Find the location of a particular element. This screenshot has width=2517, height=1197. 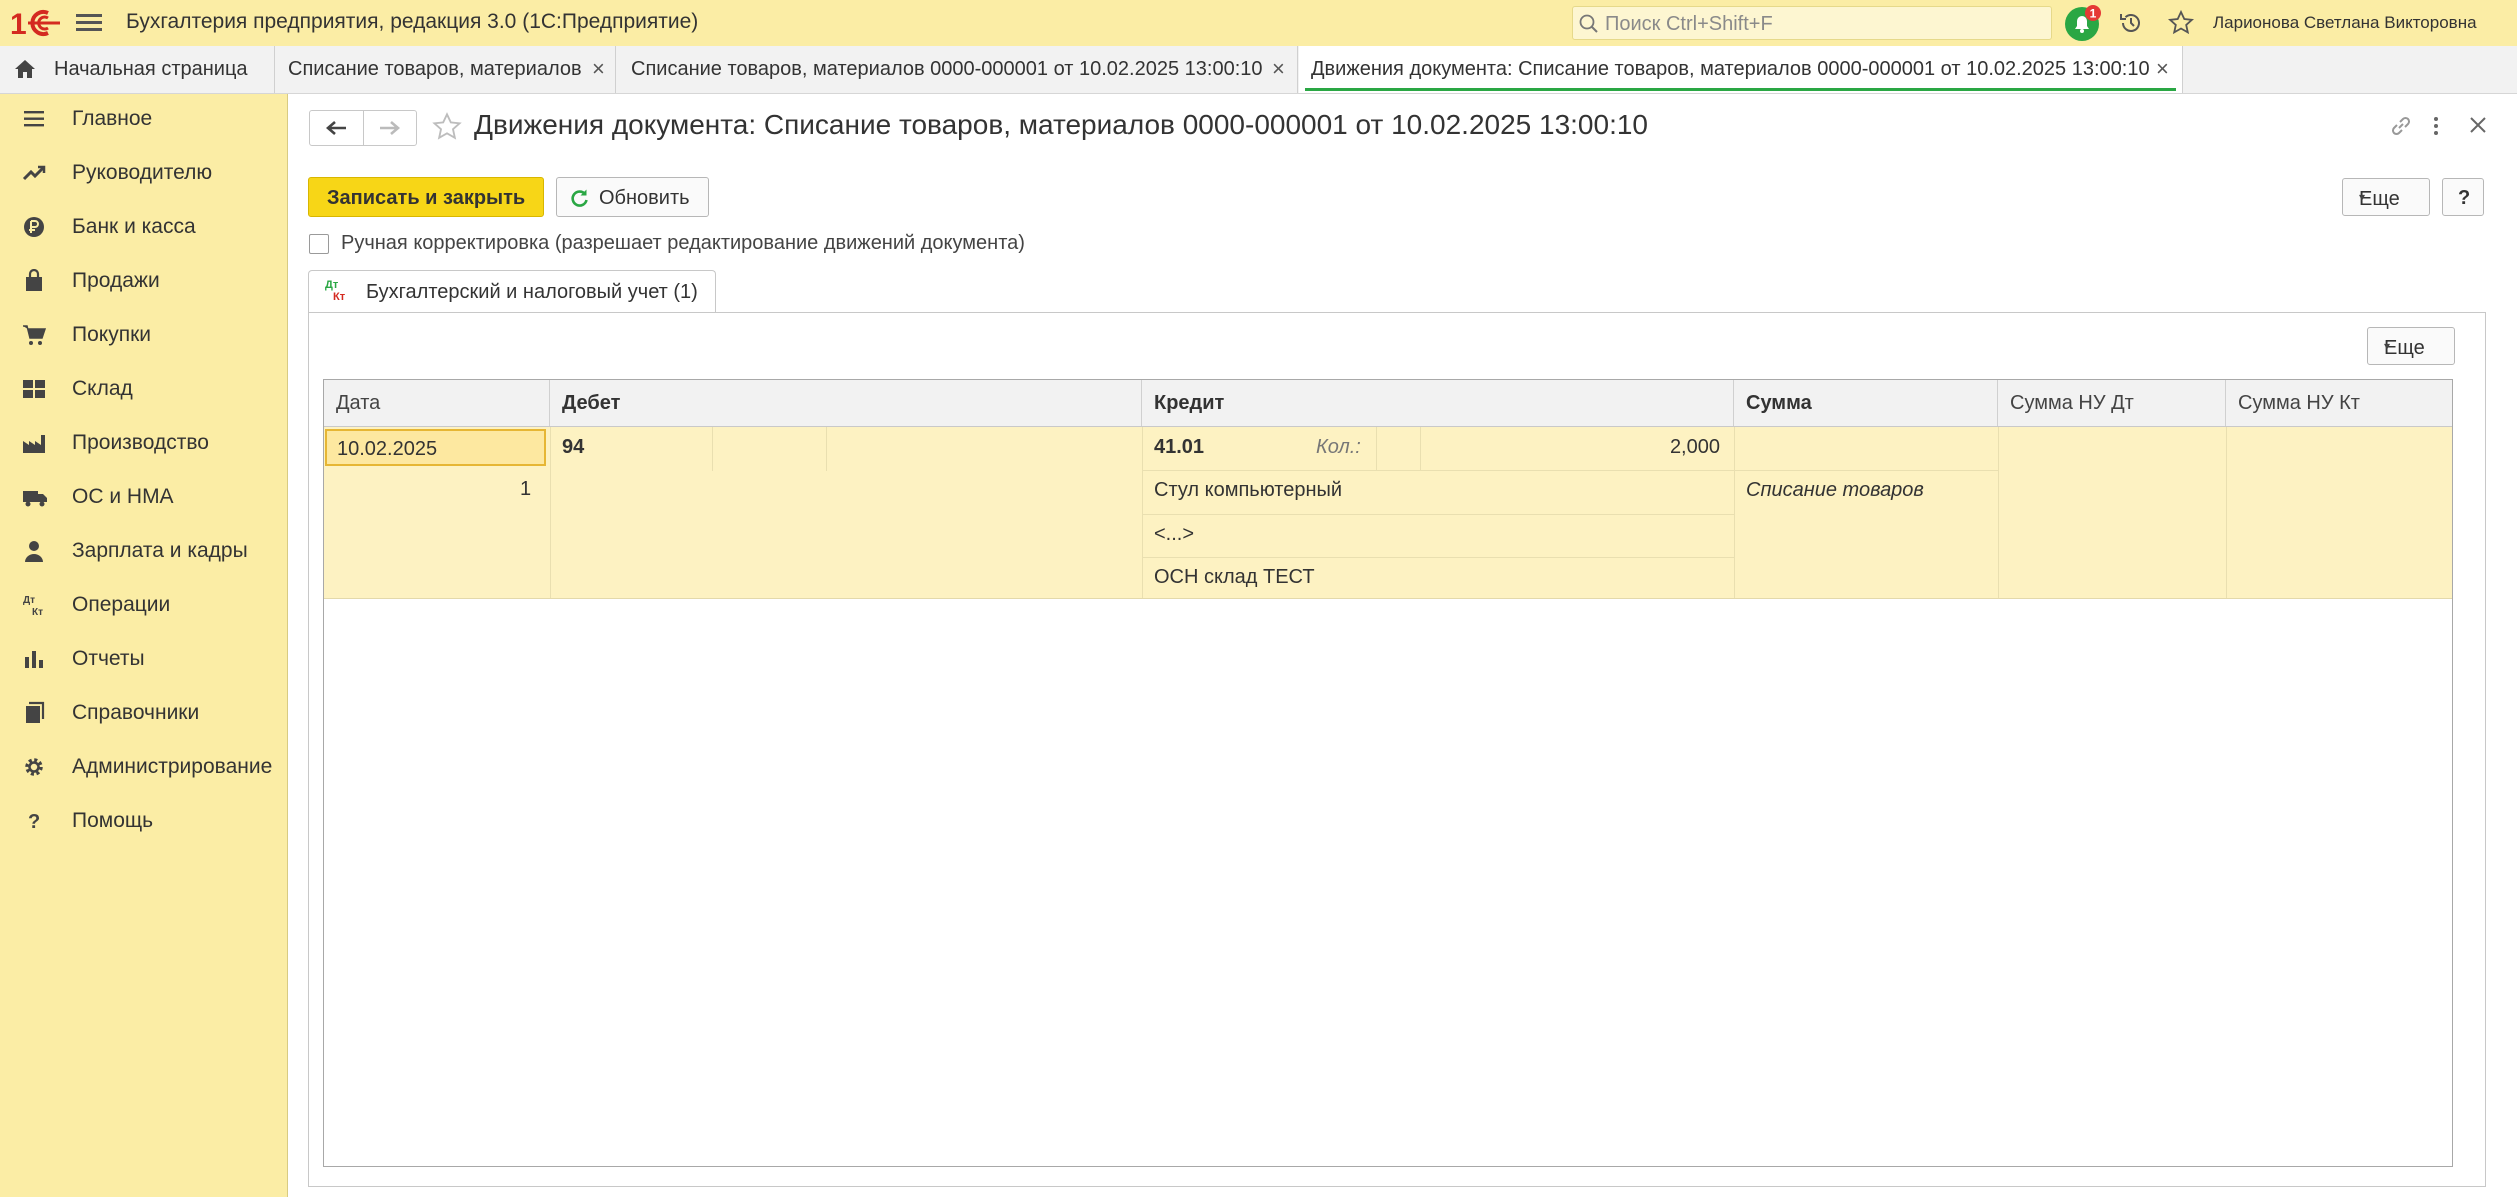

sidebar-item-label: Банк и касса is located at coordinates (134, 226).